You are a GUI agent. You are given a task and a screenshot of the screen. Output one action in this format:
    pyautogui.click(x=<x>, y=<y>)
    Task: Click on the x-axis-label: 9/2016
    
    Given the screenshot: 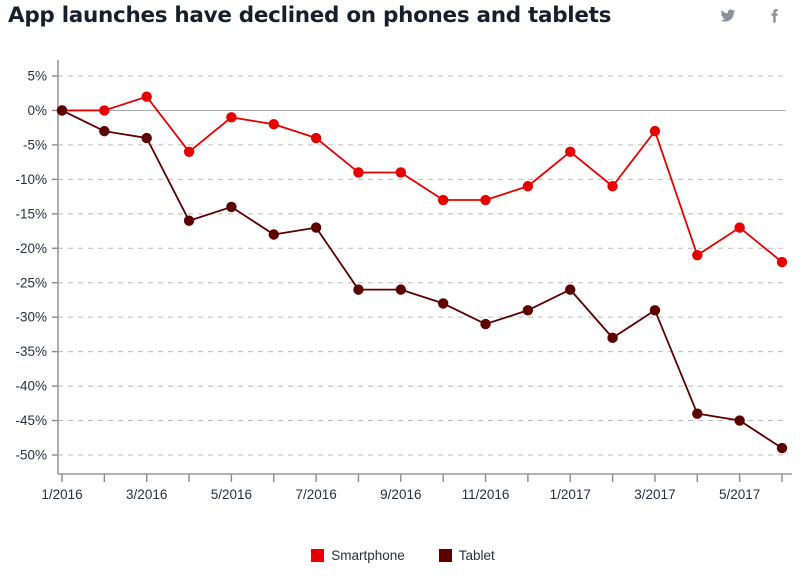 What is the action you would take?
    pyautogui.click(x=400, y=494)
    